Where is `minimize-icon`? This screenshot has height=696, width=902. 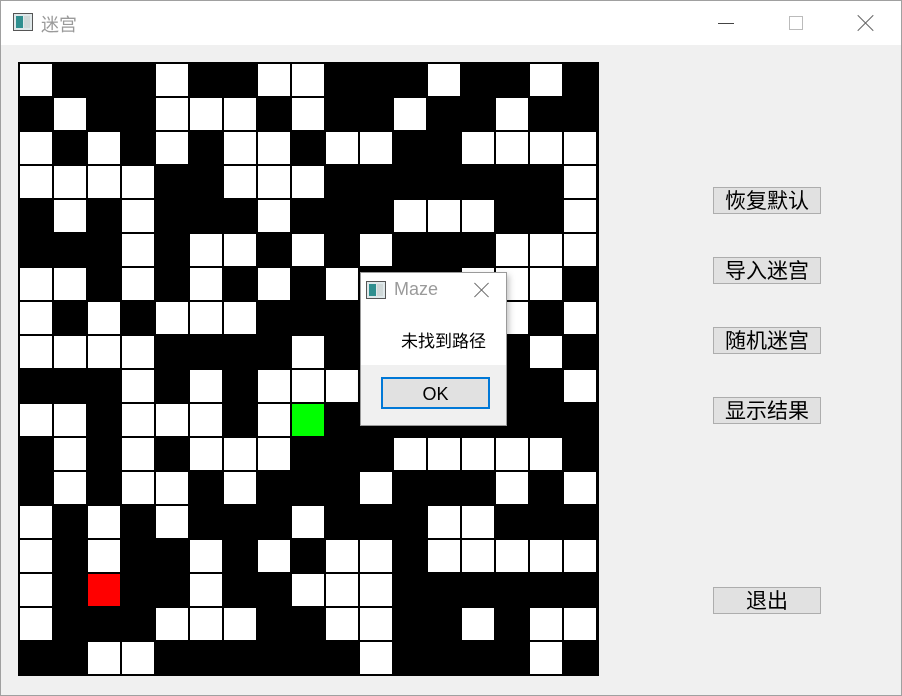 minimize-icon is located at coordinates (726, 23).